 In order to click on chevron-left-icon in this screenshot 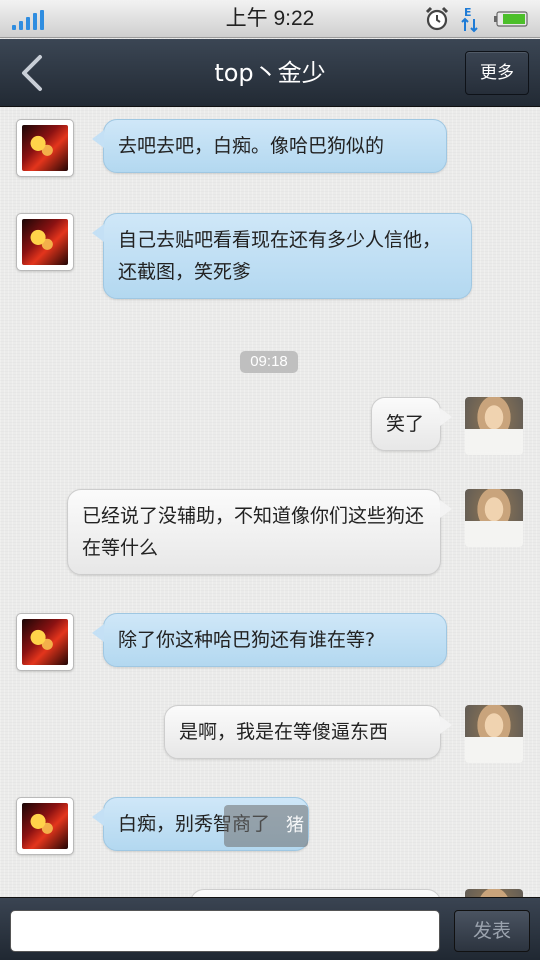, I will do `click(32, 73)`.